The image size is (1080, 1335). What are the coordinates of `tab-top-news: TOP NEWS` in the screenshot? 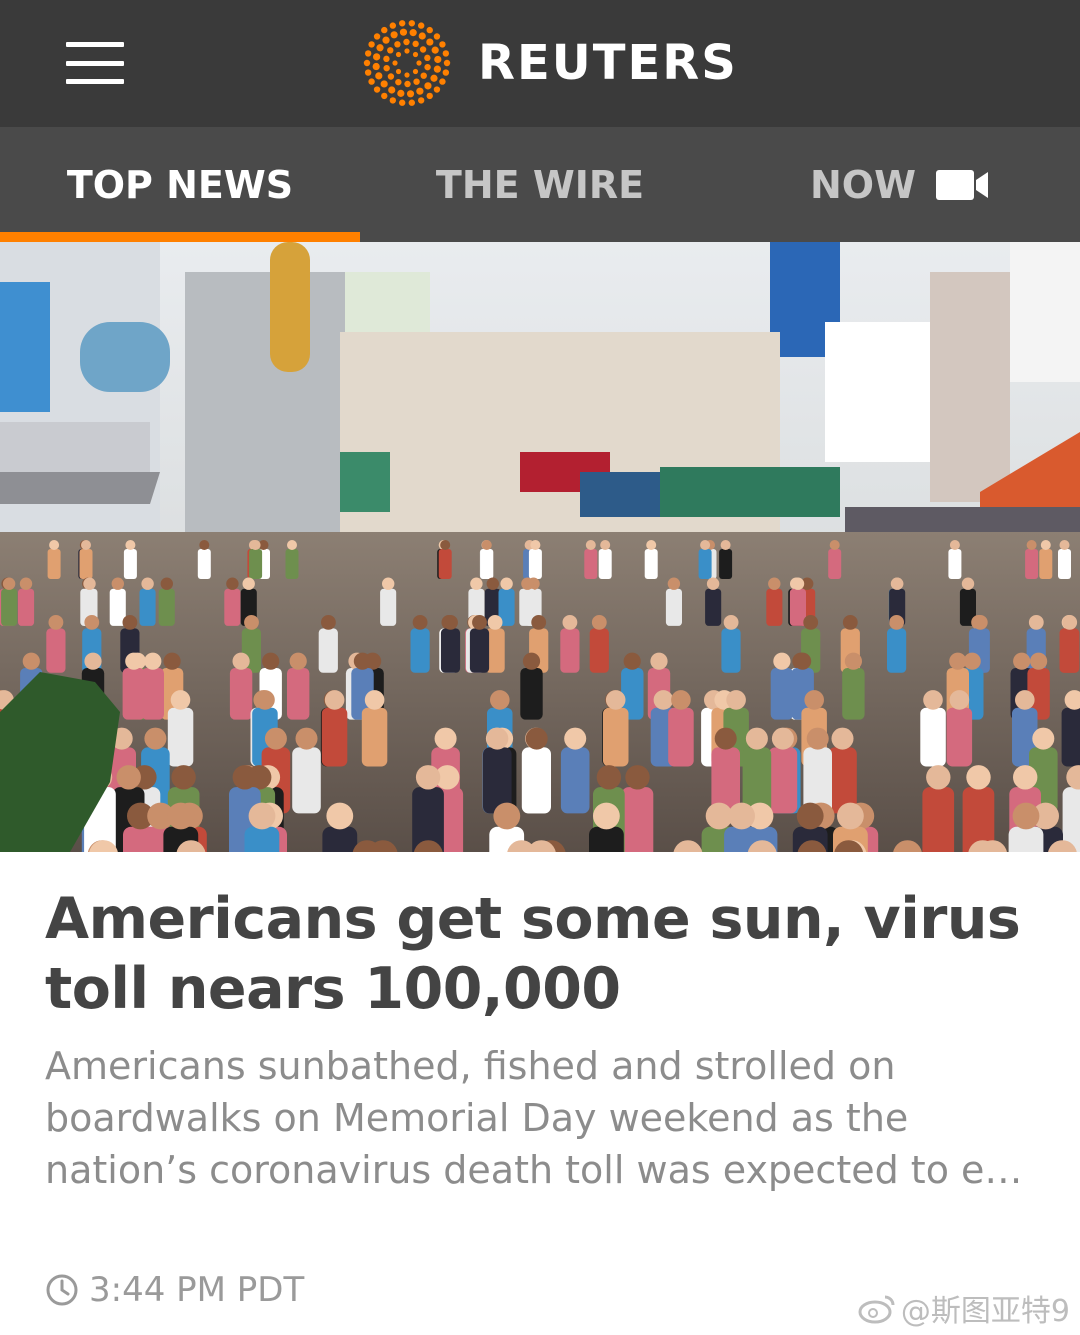 It's located at (180, 184).